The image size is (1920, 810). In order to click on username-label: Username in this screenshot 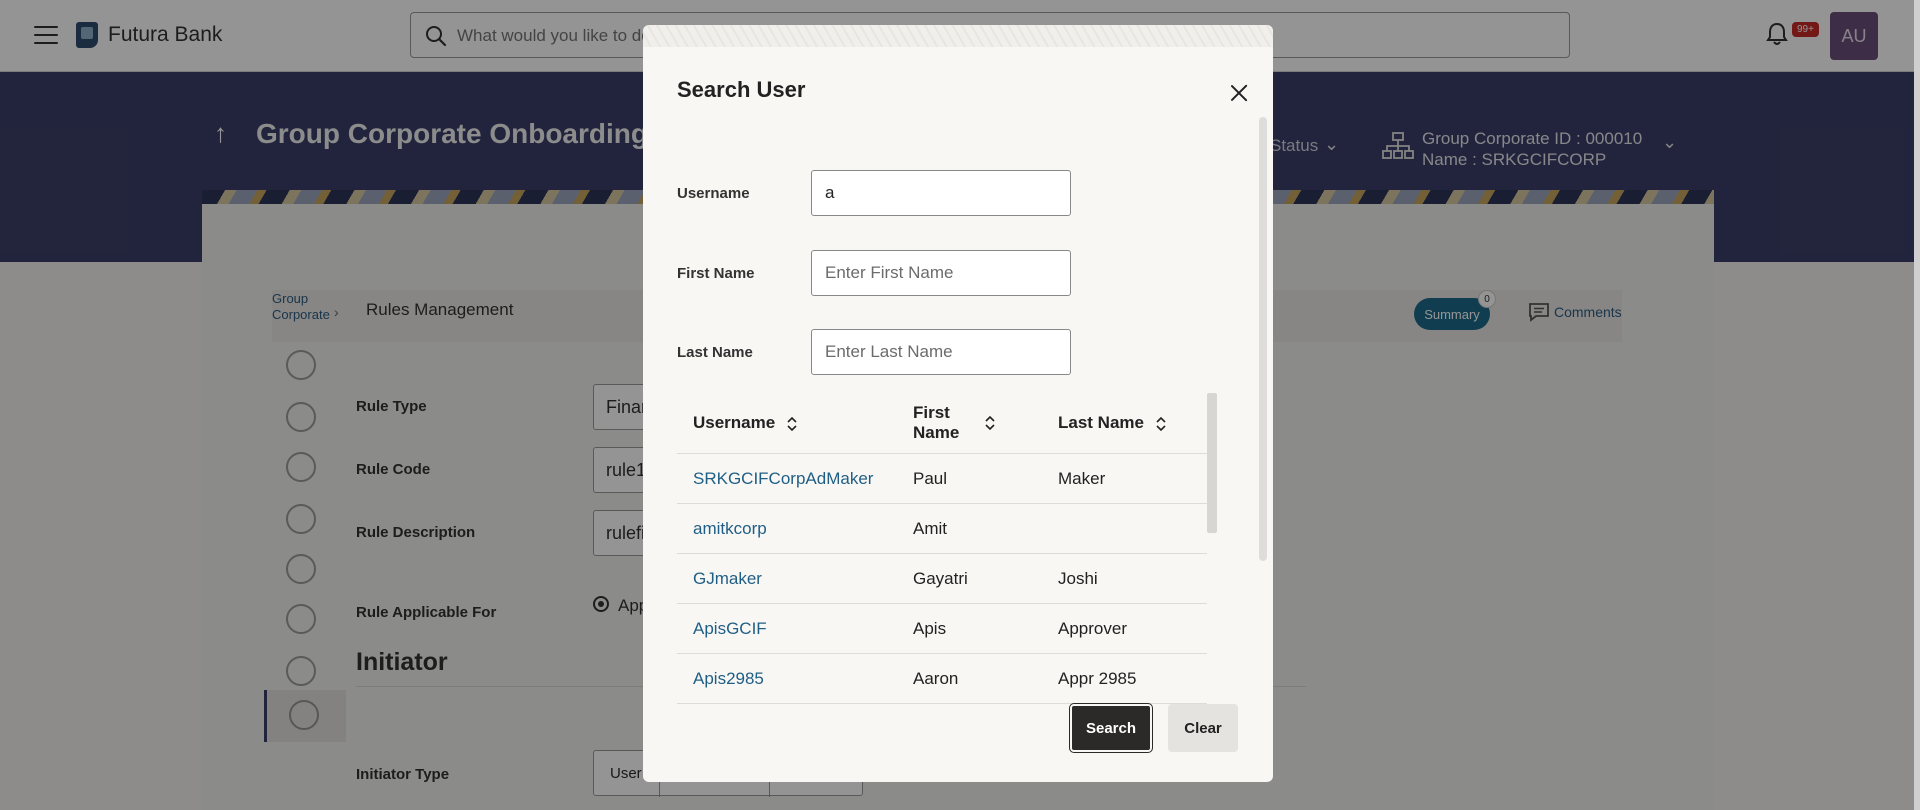, I will do `click(713, 193)`.